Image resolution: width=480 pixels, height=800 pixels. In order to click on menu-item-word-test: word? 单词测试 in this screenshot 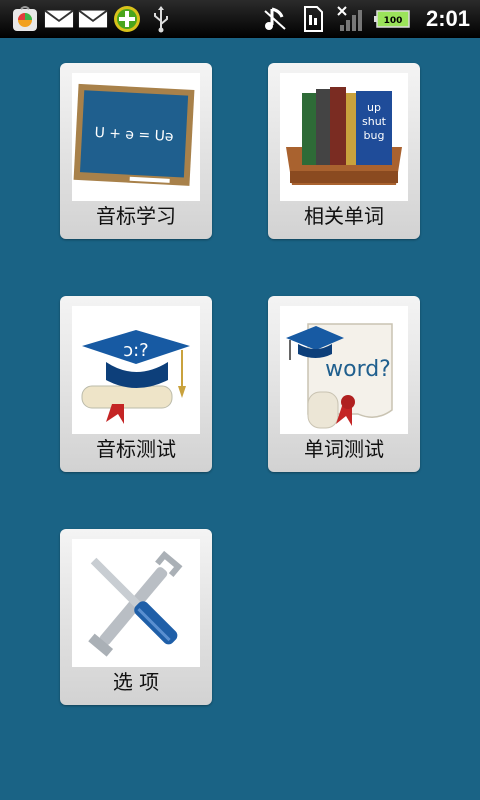, I will do `click(344, 384)`.